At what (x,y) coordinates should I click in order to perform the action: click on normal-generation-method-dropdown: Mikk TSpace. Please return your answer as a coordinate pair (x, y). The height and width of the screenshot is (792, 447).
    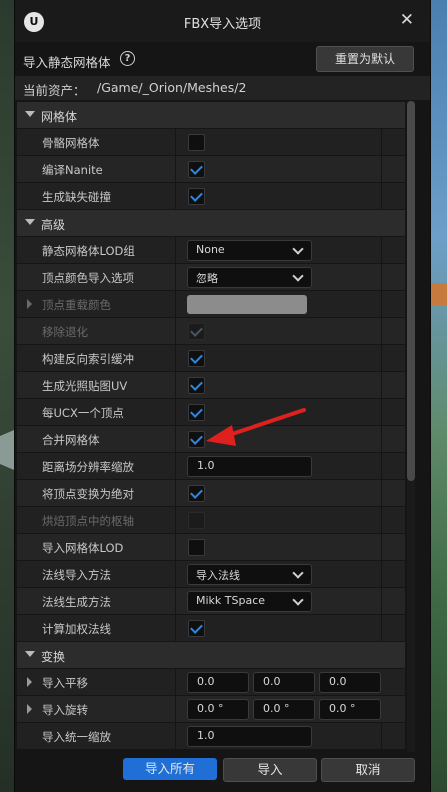
    Looking at the image, I should click on (249, 601).